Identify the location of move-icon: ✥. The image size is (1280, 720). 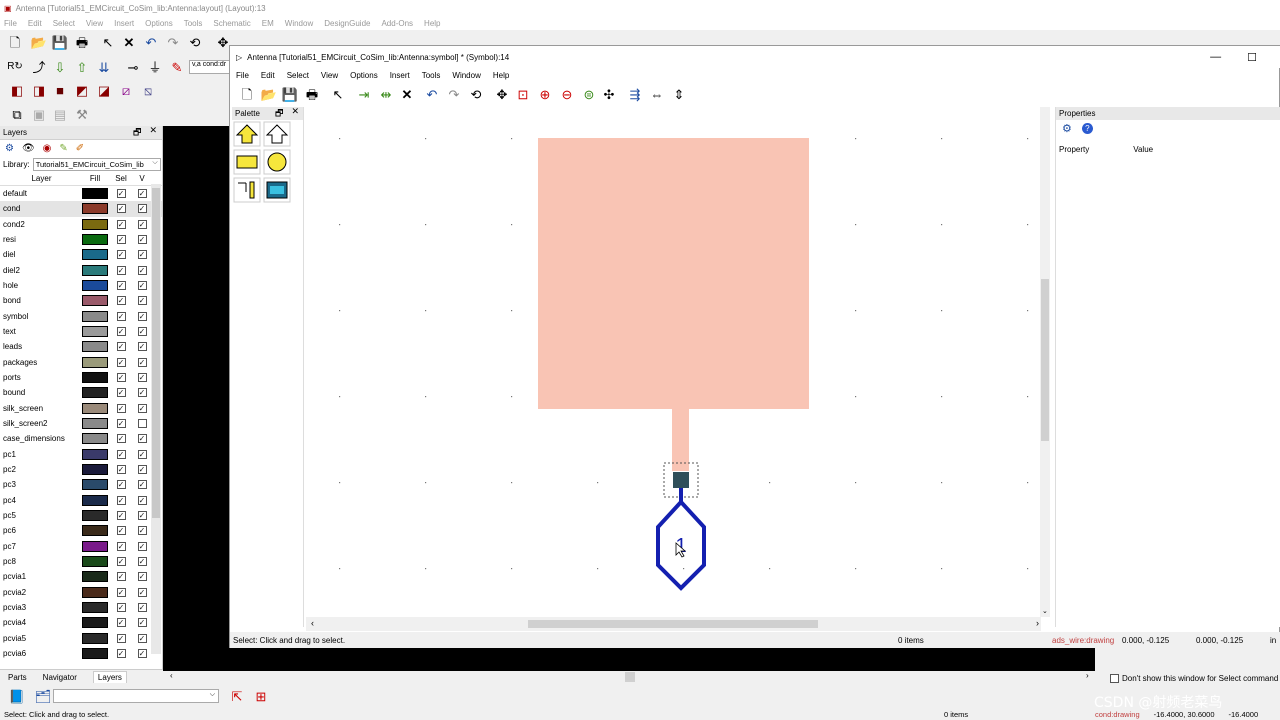
(502, 94).